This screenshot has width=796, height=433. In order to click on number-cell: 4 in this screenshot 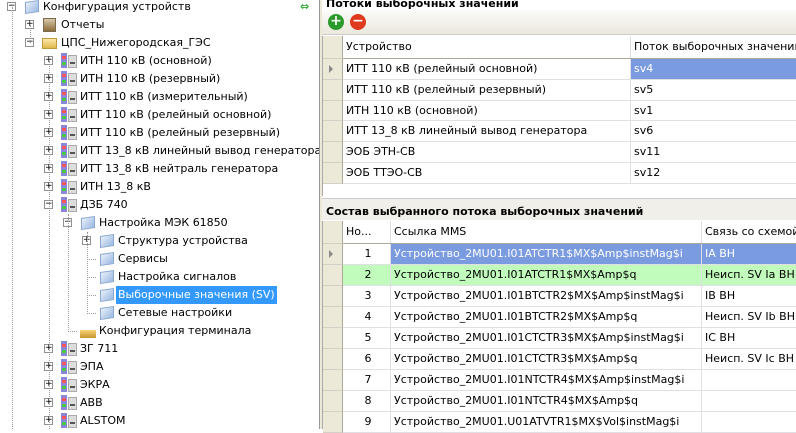, I will do `click(367, 317)`.